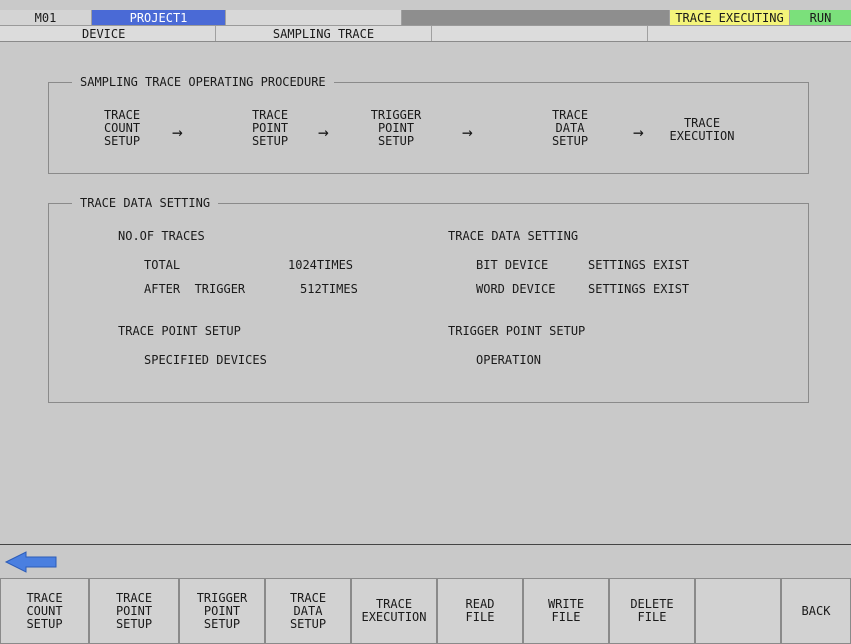 Image resolution: width=851 pixels, height=644 pixels. Describe the element at coordinates (639, 265) in the screenshot. I see `bit-device-value: SETTINGS EXIST` at that location.